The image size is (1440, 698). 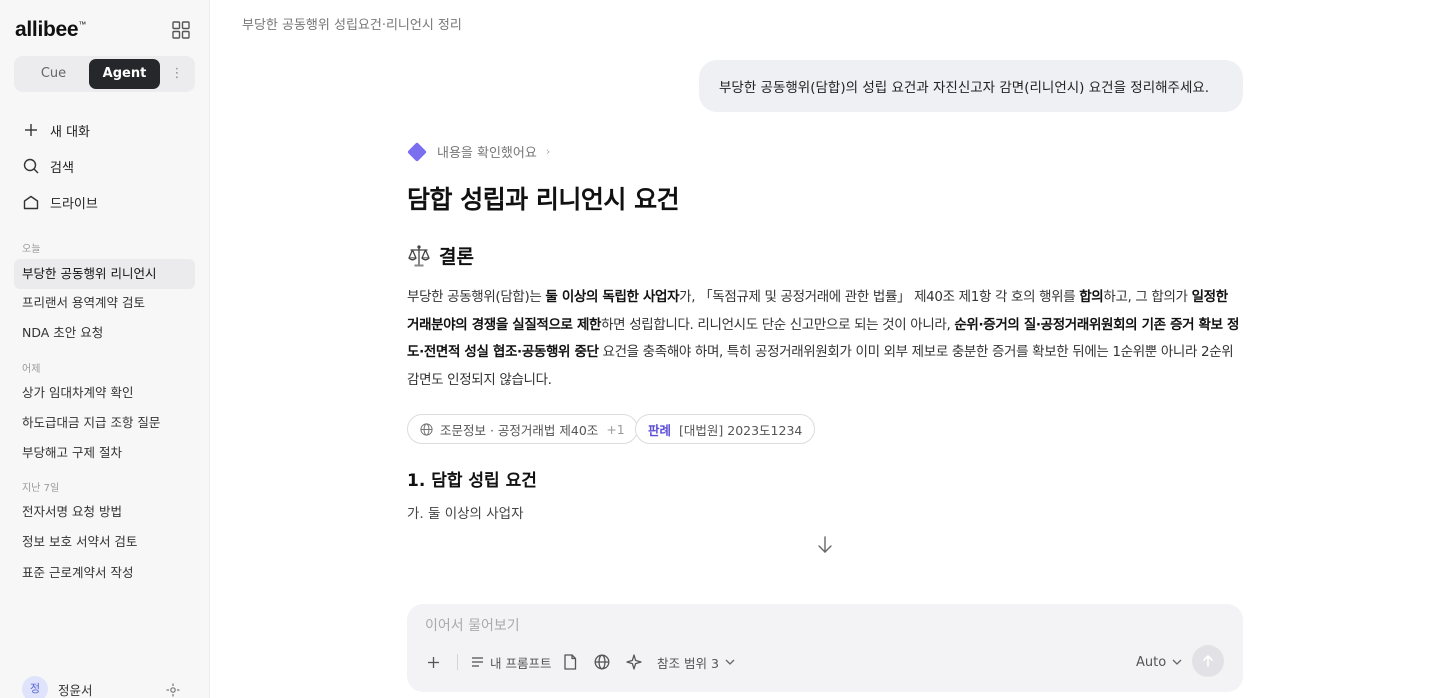 I want to click on settings-icon, so click(x=173, y=689).